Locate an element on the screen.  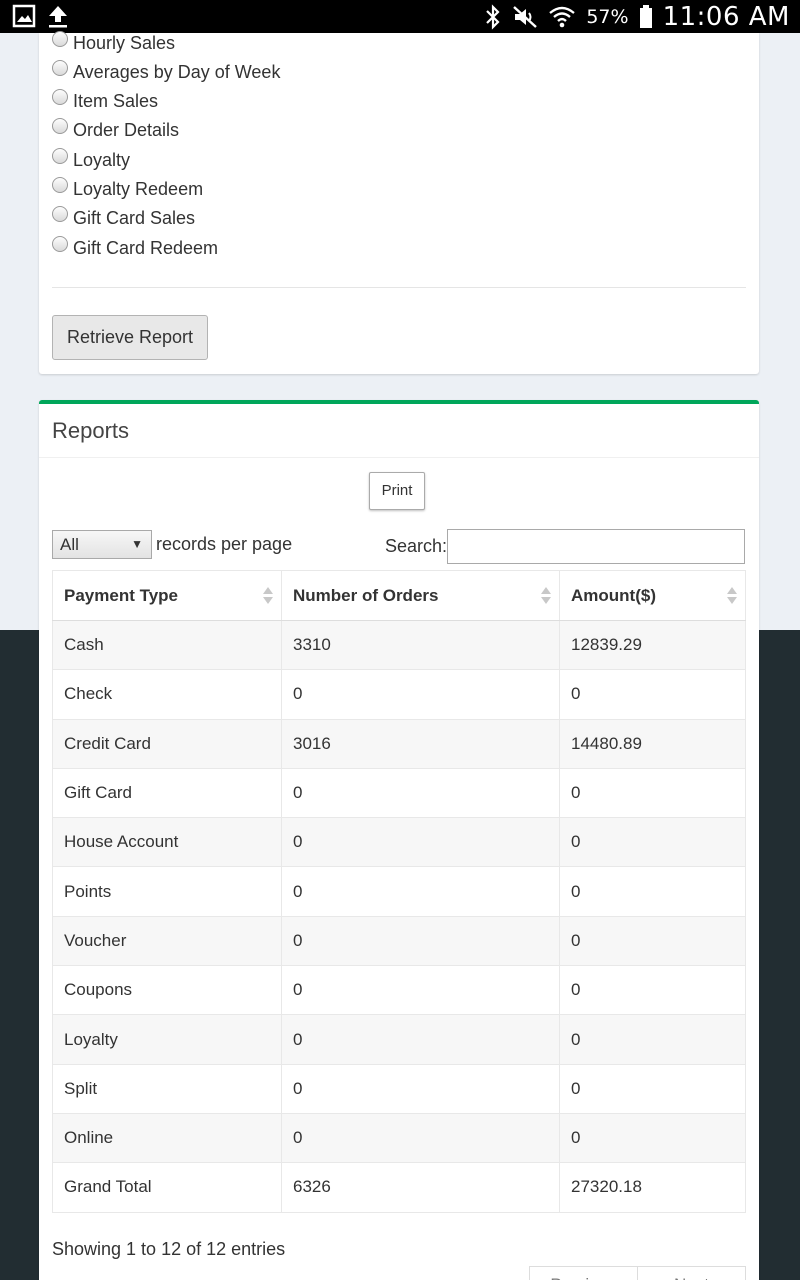
radio-label: Item Sales is located at coordinates (116, 100).